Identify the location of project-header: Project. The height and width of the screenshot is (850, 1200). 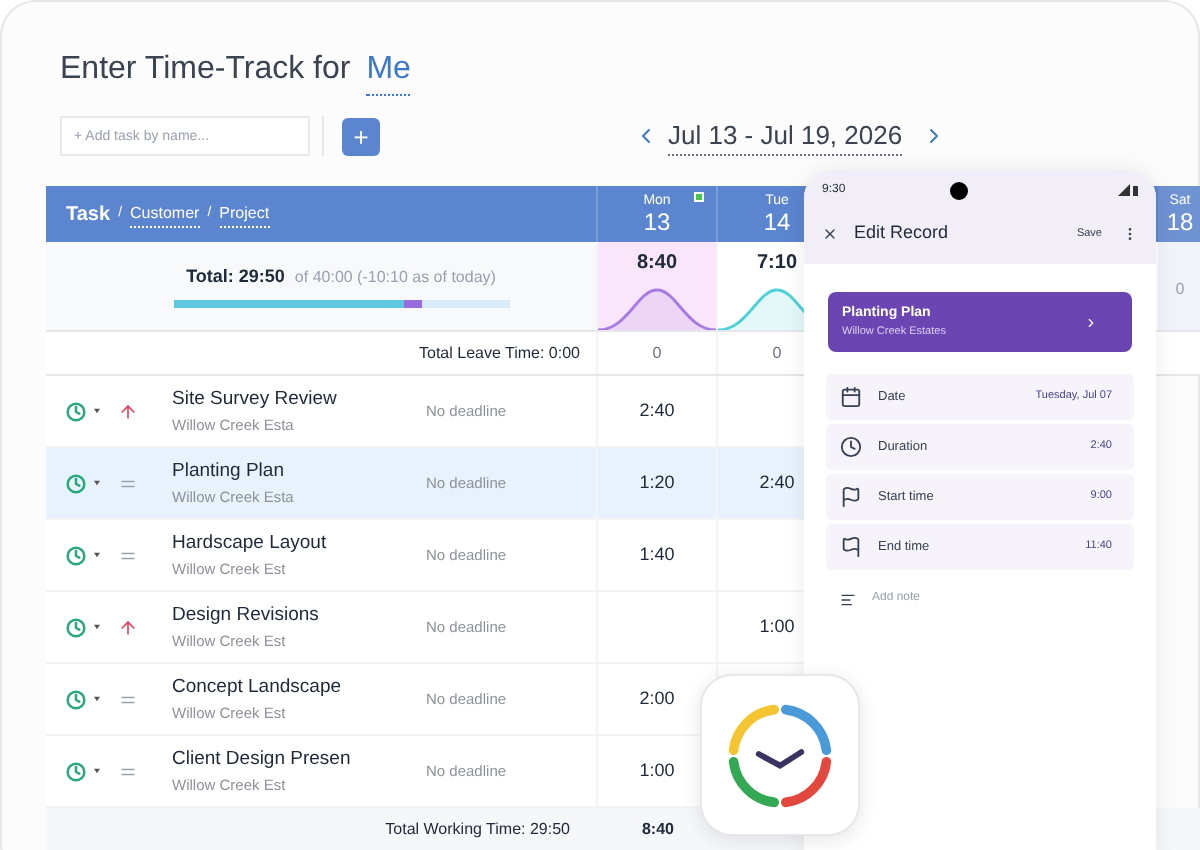
(244, 214).